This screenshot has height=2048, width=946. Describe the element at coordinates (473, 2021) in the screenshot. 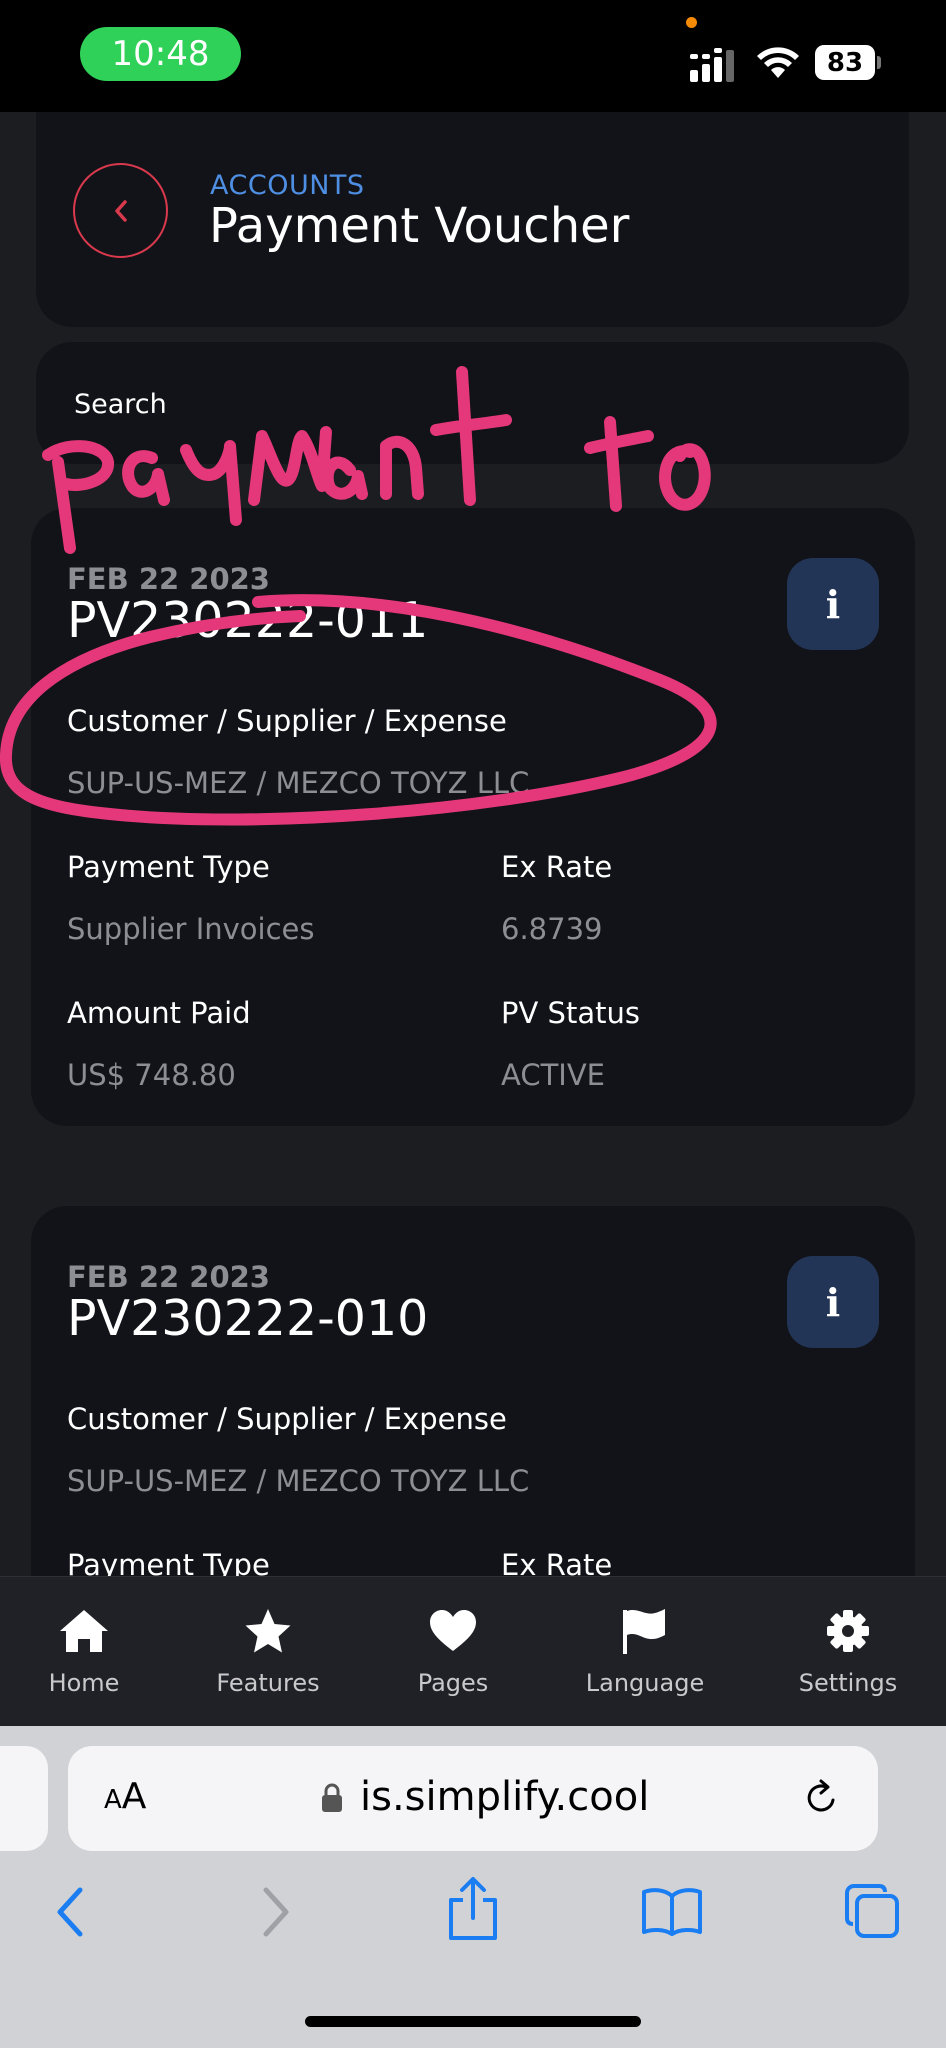

I see `home-indicator` at that location.